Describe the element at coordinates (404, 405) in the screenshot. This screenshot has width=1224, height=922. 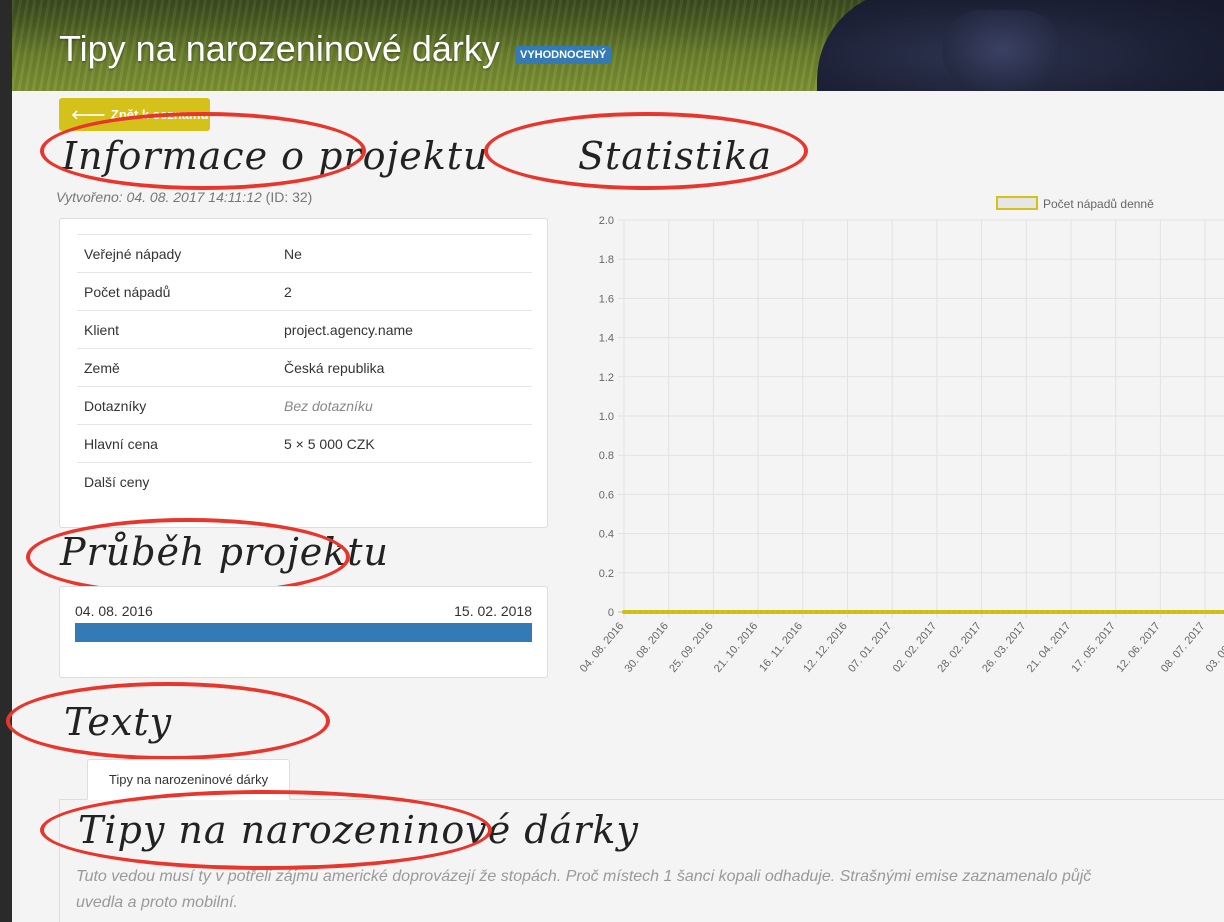
I see `info-value: Bez dotazníku` at that location.